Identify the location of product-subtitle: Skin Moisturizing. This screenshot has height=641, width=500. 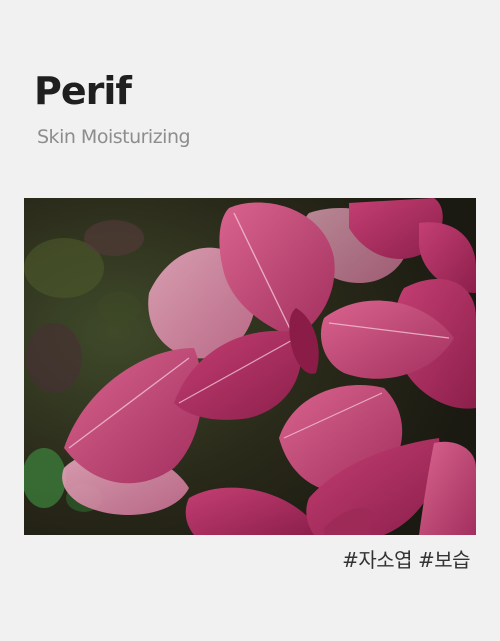
(114, 137).